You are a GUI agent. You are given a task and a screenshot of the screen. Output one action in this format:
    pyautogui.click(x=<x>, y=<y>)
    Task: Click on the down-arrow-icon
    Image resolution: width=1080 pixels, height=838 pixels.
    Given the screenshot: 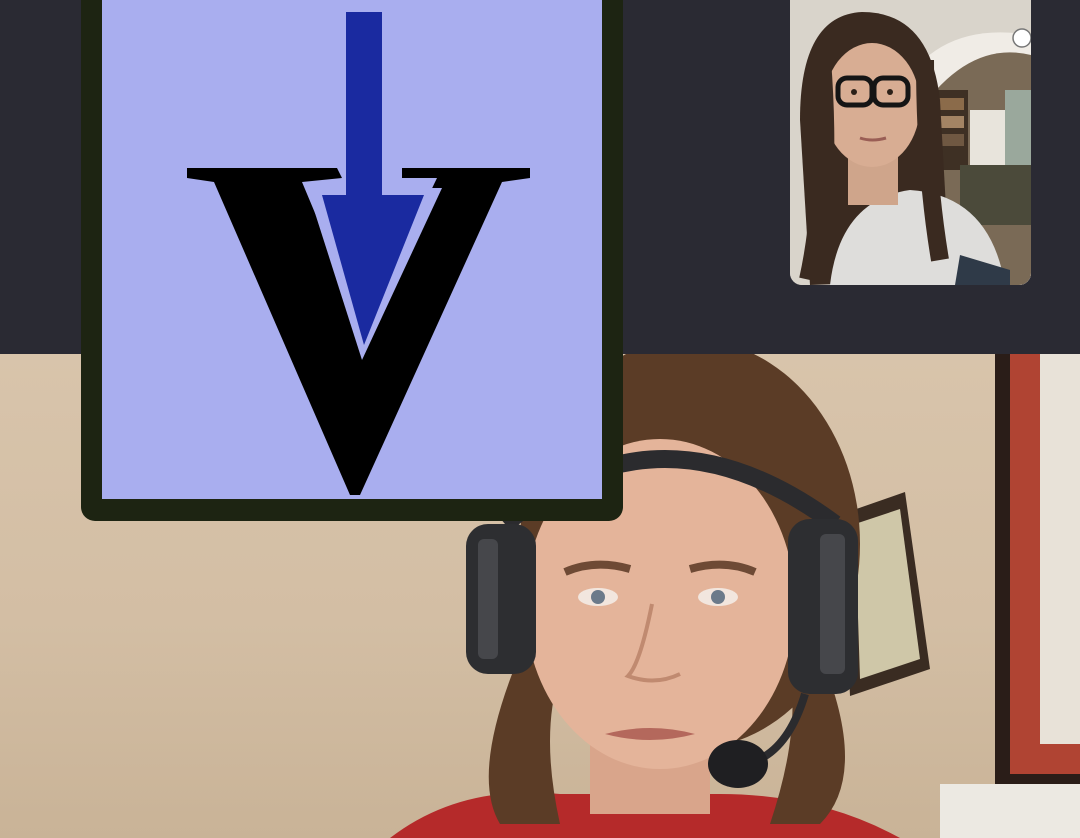 What is the action you would take?
    pyautogui.click(x=364, y=112)
    